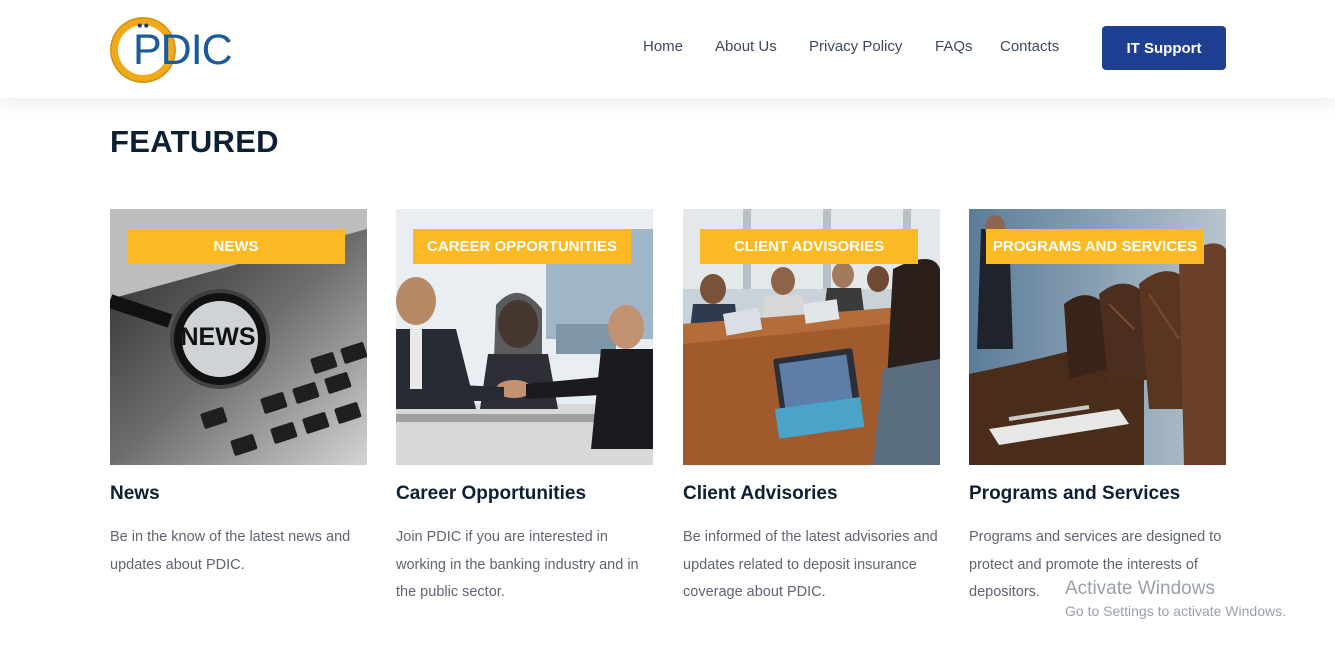  I want to click on card-title-news: News, so click(135, 494).